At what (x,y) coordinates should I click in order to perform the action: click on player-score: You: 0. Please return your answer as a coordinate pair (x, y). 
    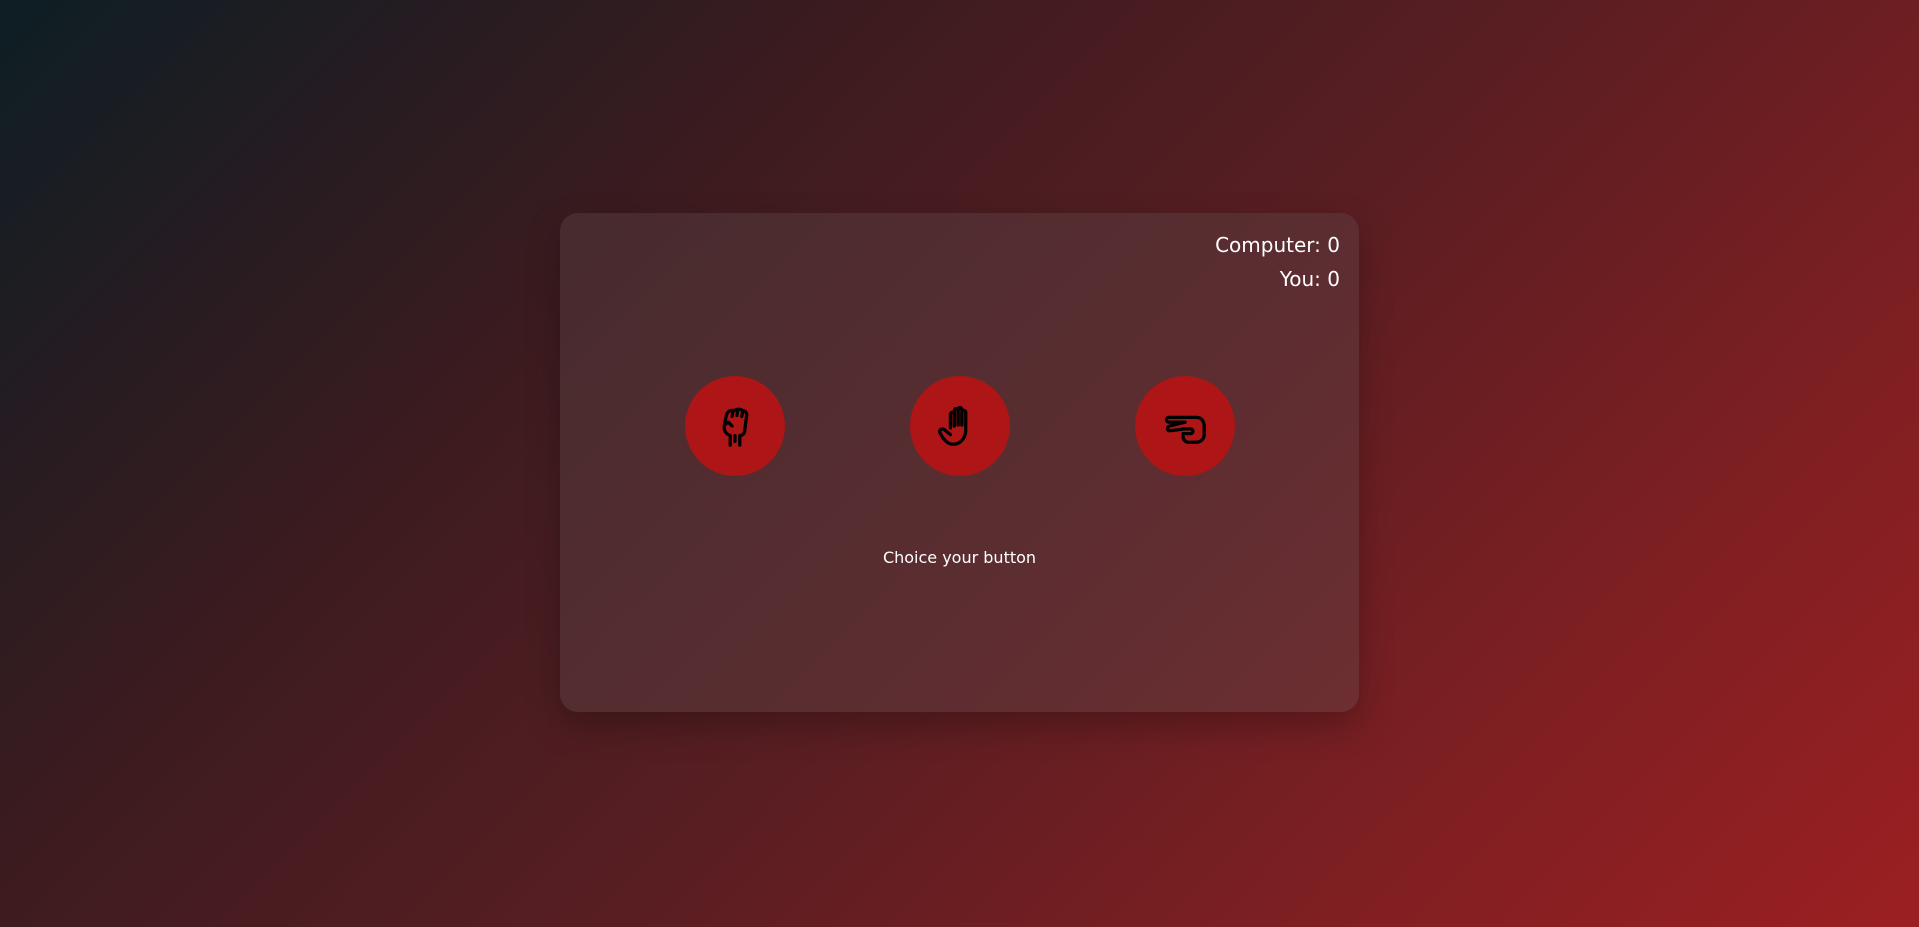
    Looking at the image, I should click on (1309, 279).